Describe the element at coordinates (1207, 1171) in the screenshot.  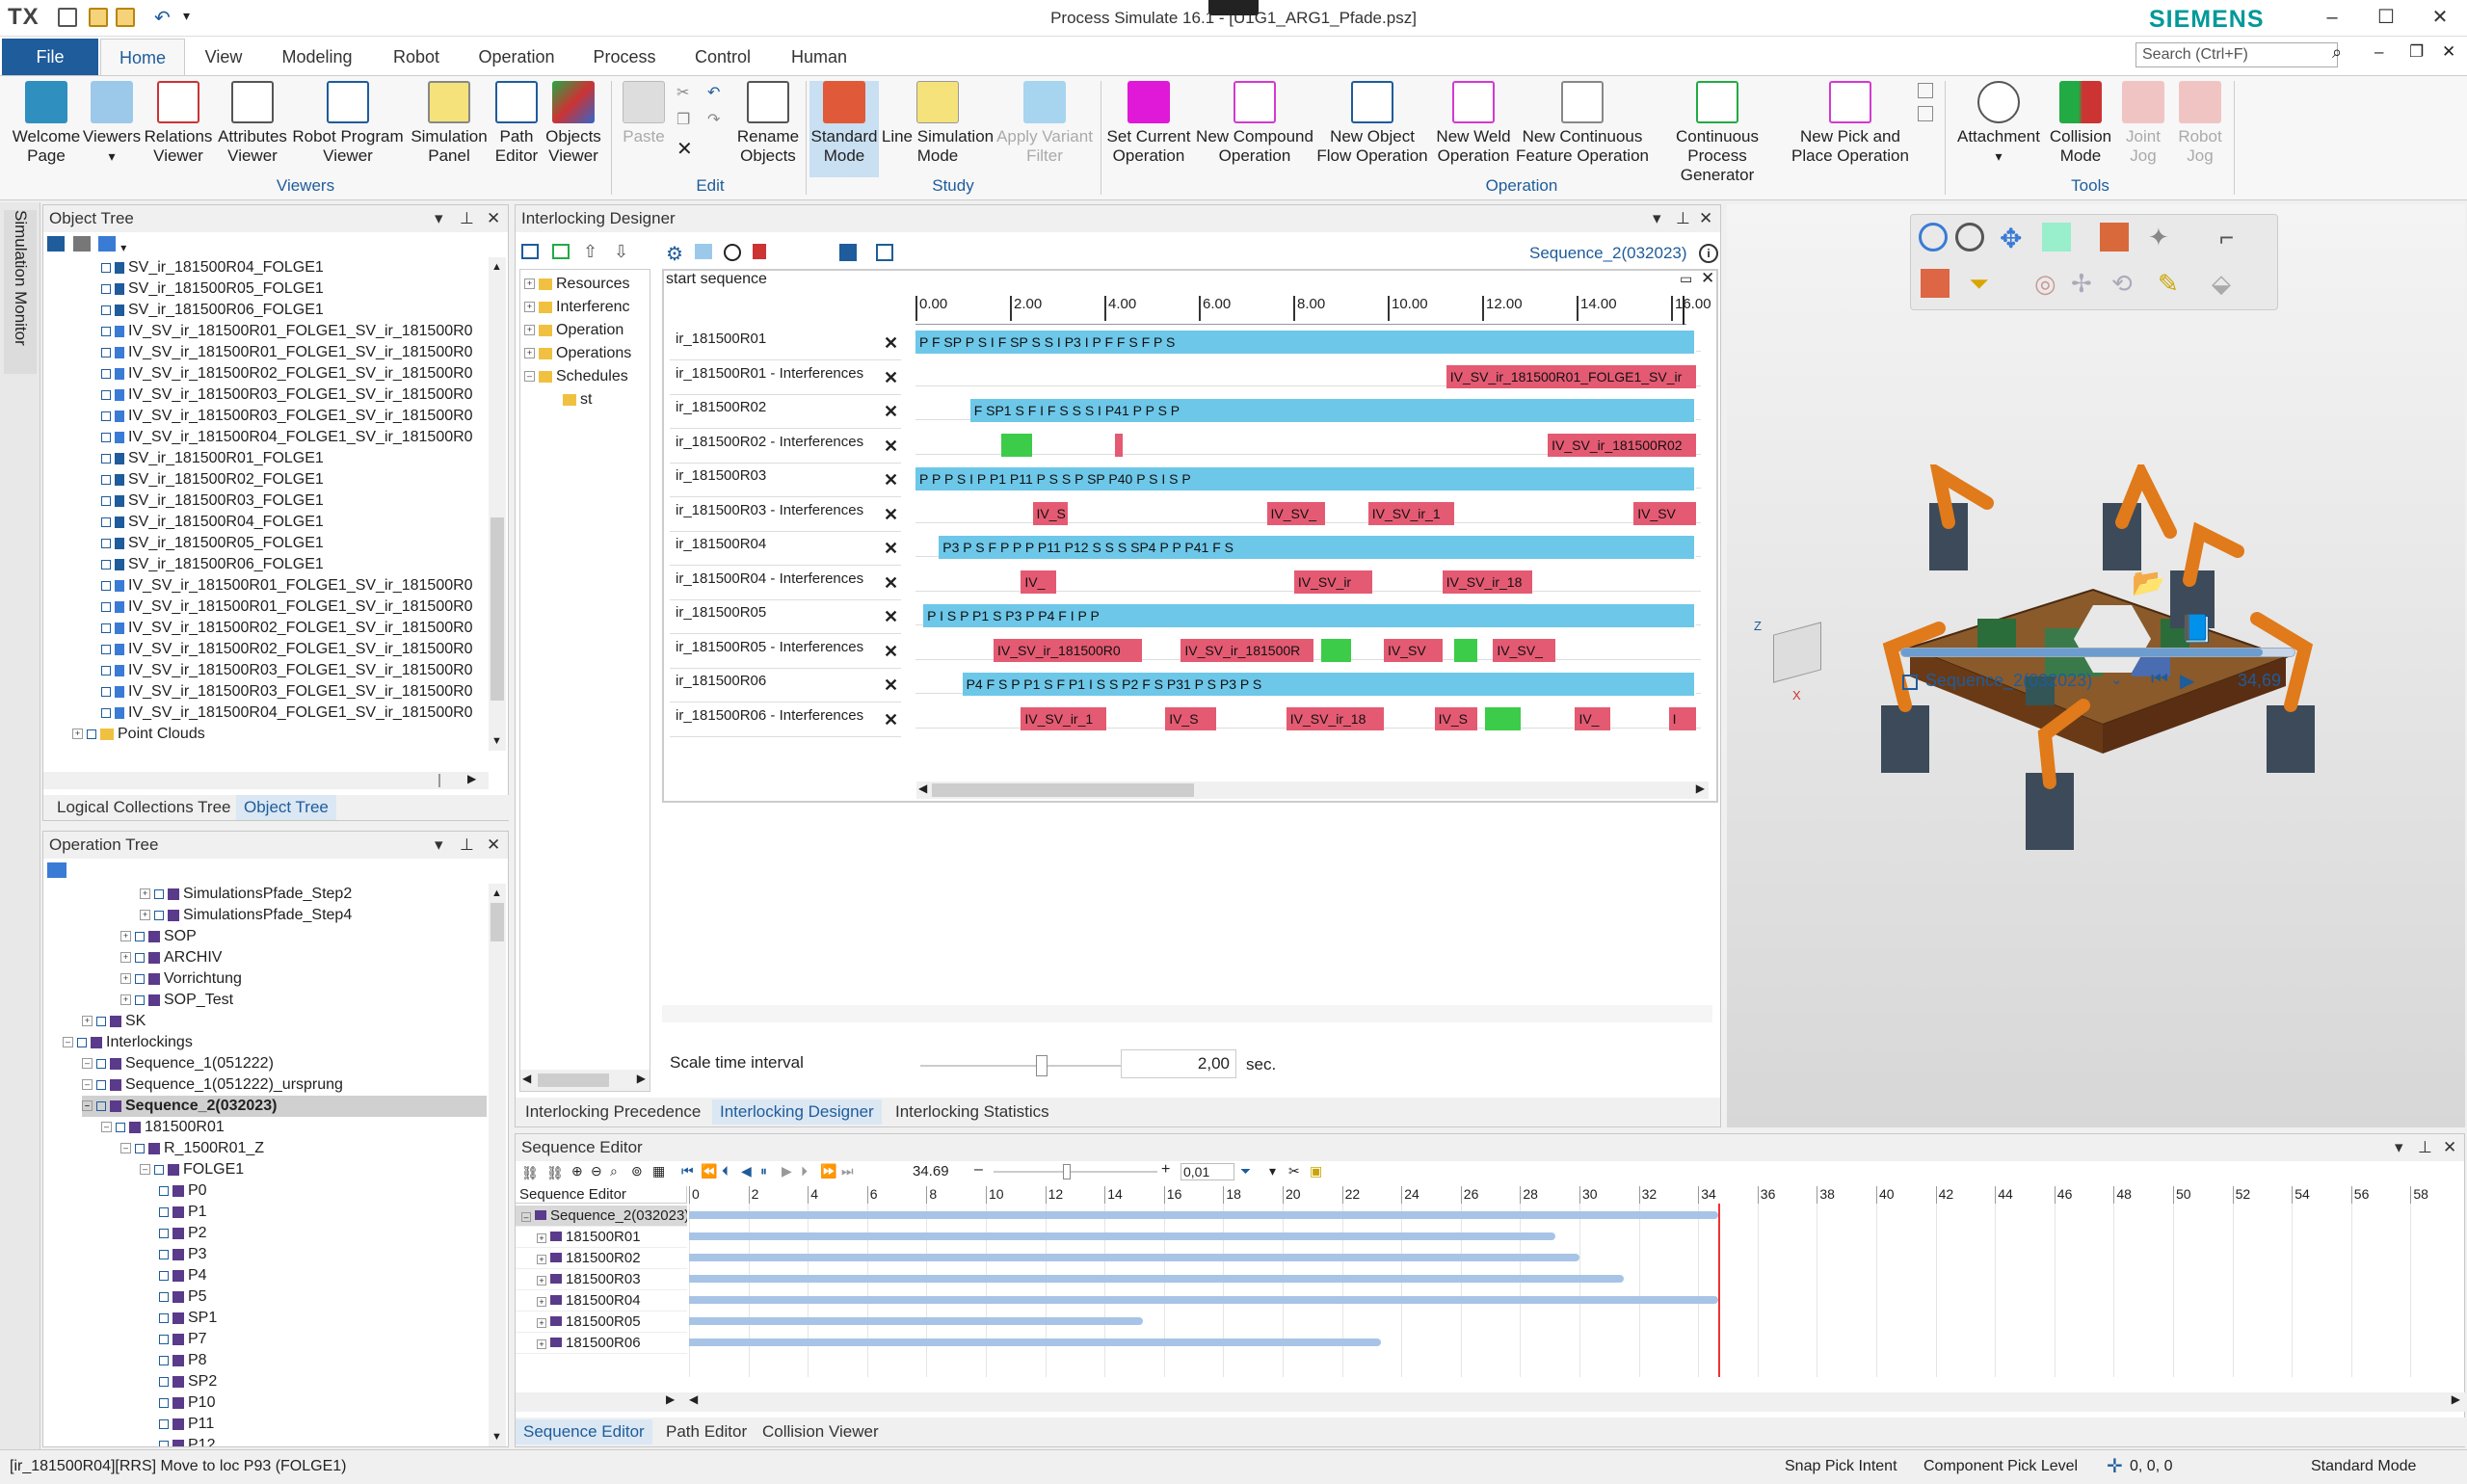
I see `step-input: 0,01` at that location.